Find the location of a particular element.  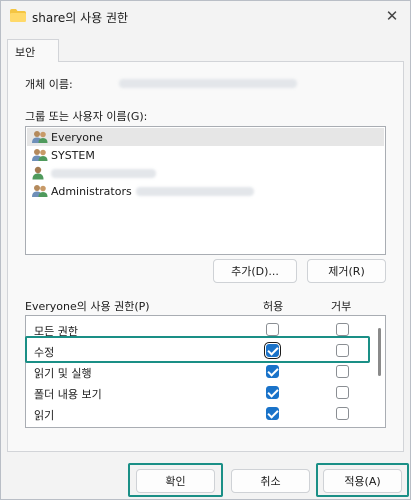

deny-header: 거부 is located at coordinates (341, 306).